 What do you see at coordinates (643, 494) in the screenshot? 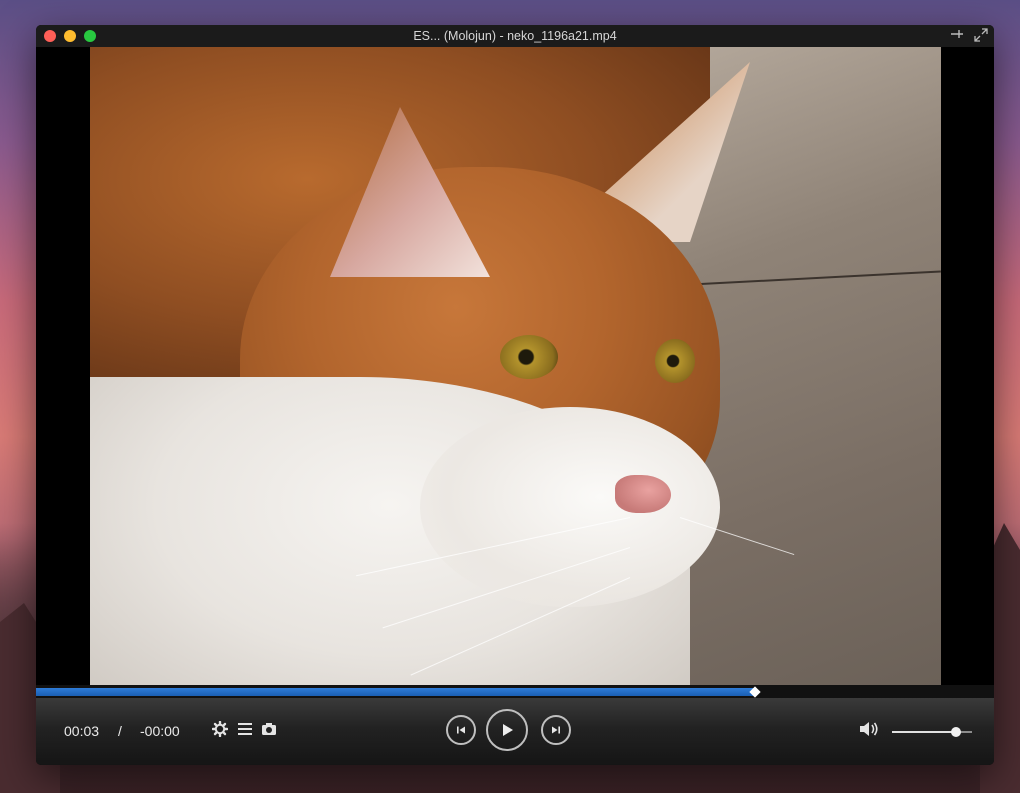
I see `cat-nose` at bounding box center [643, 494].